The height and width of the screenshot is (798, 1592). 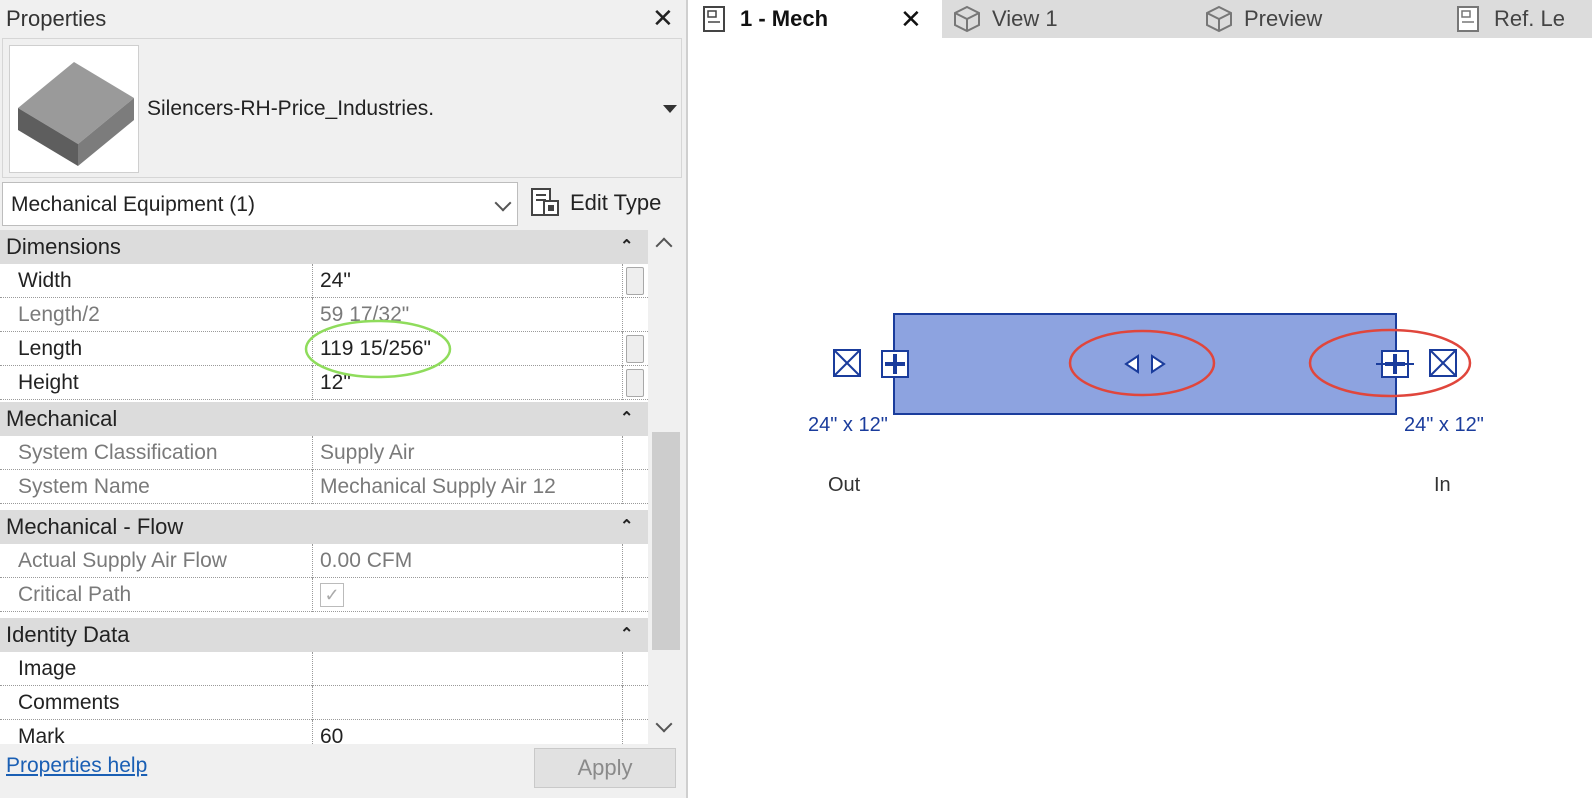 What do you see at coordinates (291, 108) in the screenshot?
I see `type-name: Silencers-RH-Price_Industries.` at bounding box center [291, 108].